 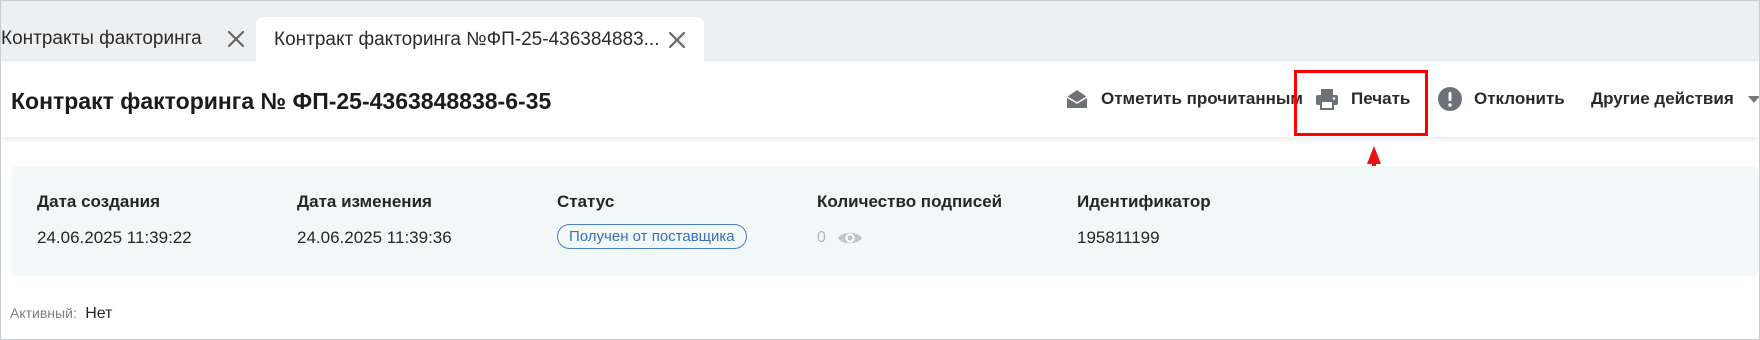 What do you see at coordinates (1144, 220) in the screenshot?
I see `identifier-field: Идентификатор 195811199` at bounding box center [1144, 220].